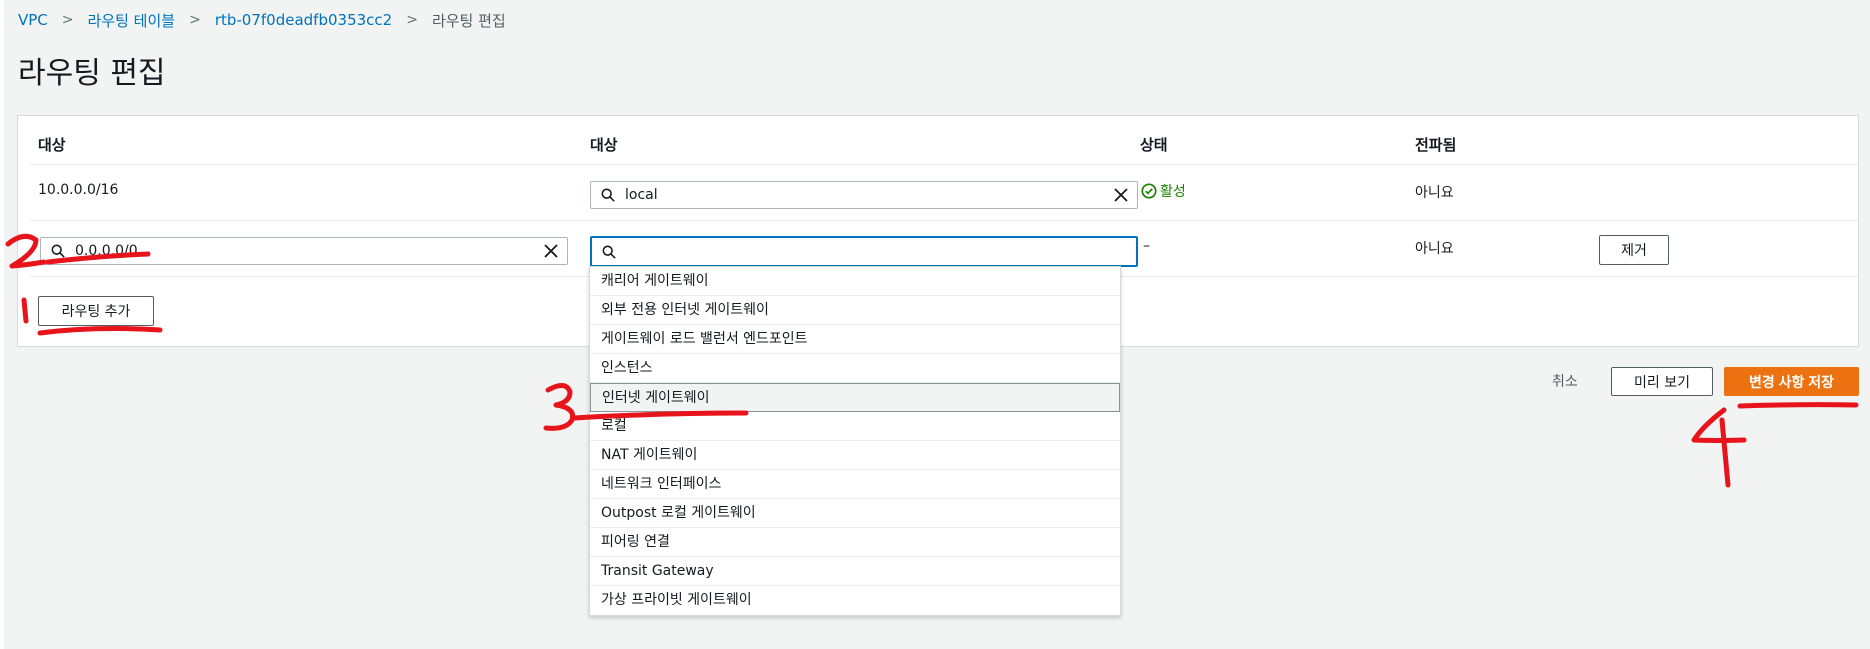 The height and width of the screenshot is (649, 1870). What do you see at coordinates (1149, 191) in the screenshot?
I see `check-circle-icon` at bounding box center [1149, 191].